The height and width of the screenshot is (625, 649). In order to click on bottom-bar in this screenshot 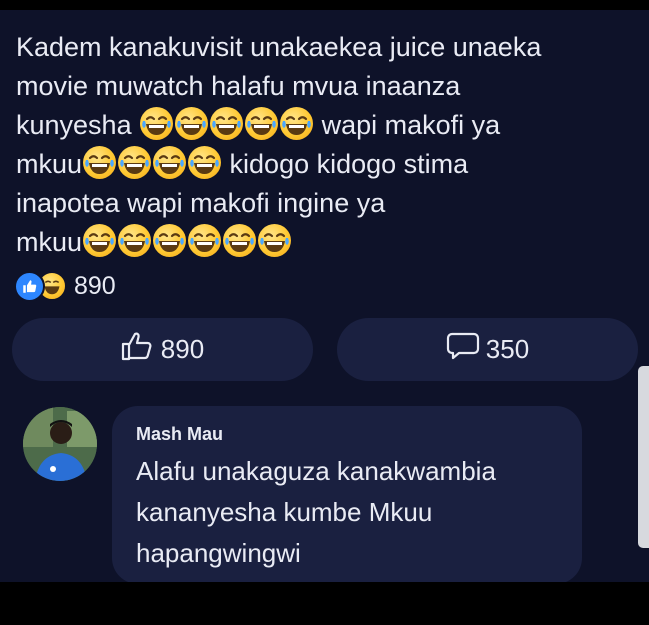, I will do `click(324, 603)`.